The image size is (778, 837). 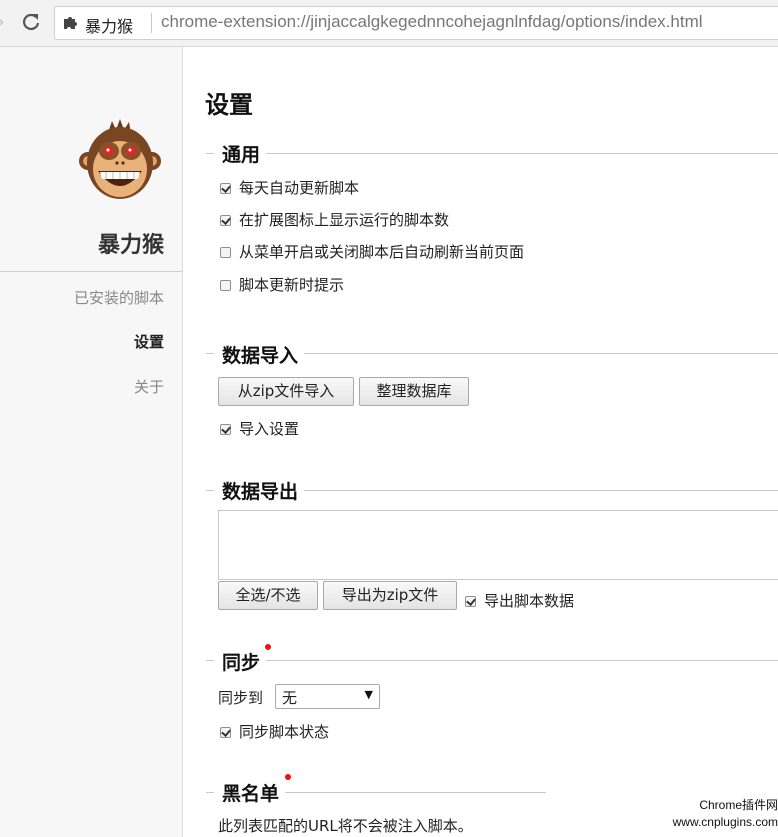 What do you see at coordinates (345, 826) in the screenshot?
I see `blacklist-description: 此列表匹配的URL将不会被注入脚本。` at bounding box center [345, 826].